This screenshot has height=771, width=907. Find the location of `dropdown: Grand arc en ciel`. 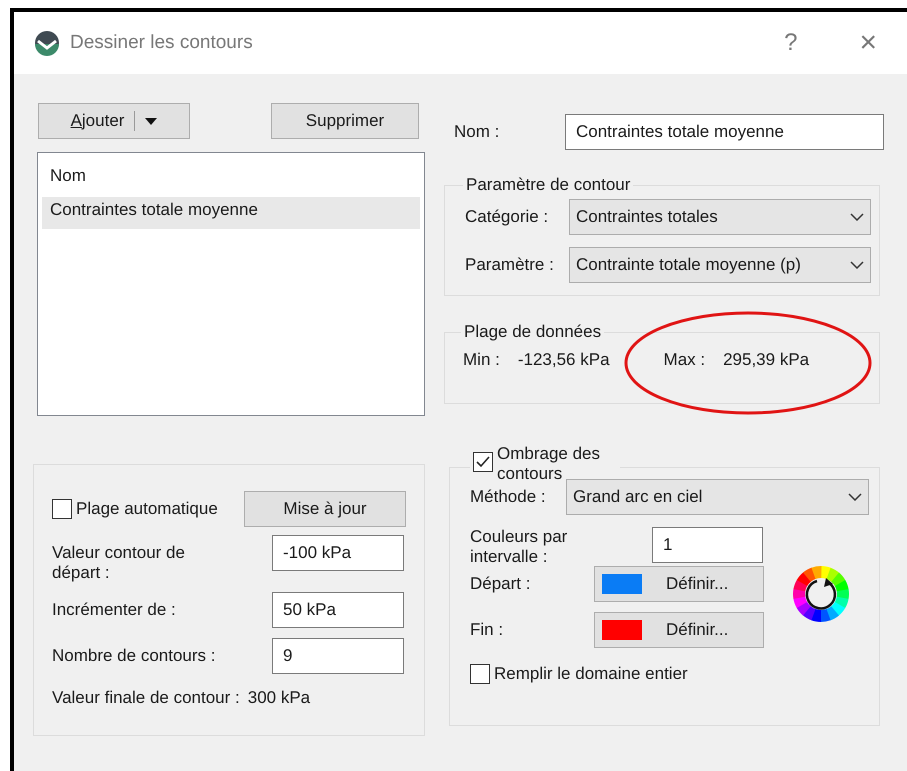

dropdown: Grand arc en ciel is located at coordinates (717, 497).